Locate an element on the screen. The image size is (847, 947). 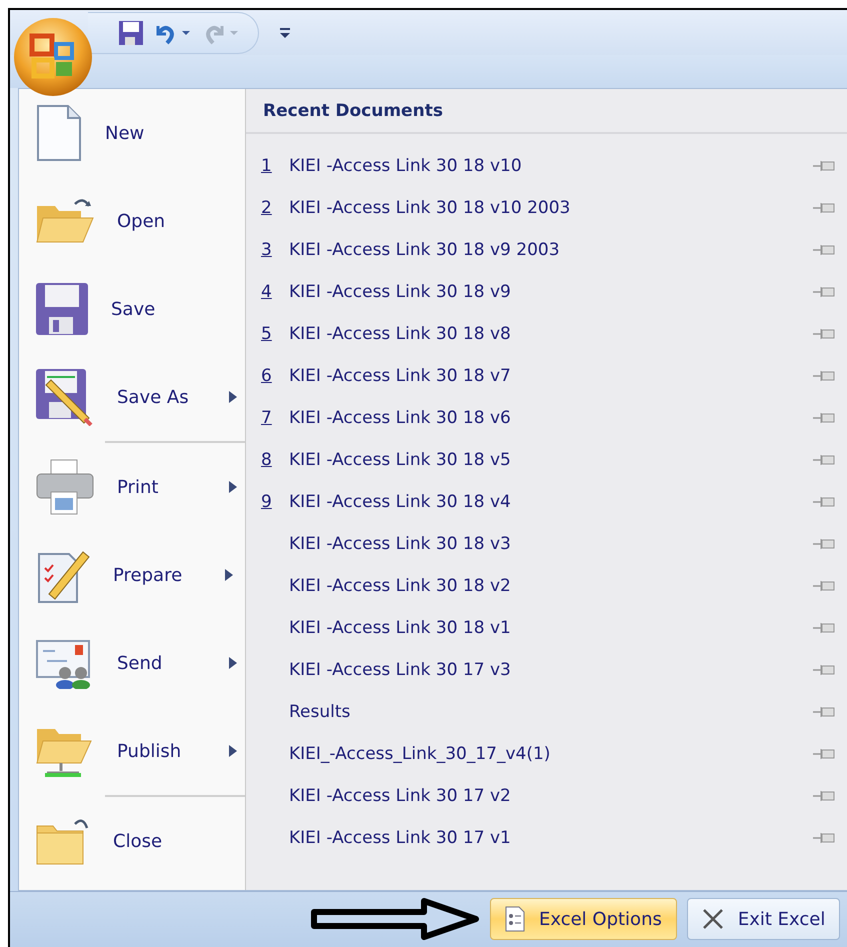
blank-page-icon is located at coordinates (59, 133).